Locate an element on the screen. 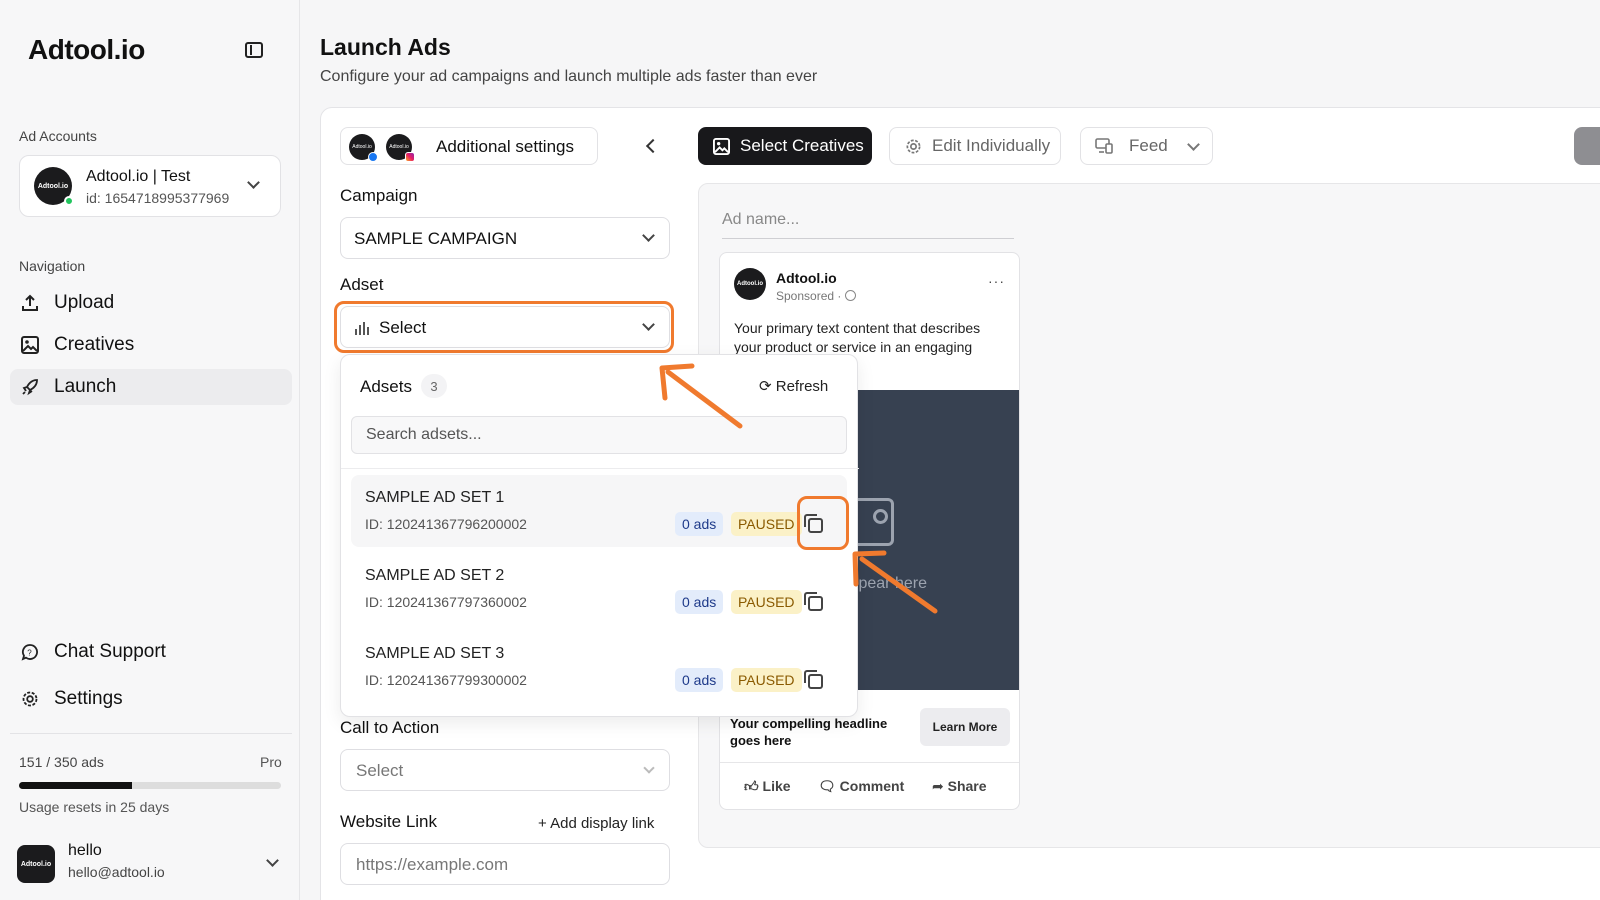 The width and height of the screenshot is (1600, 900). adset-name: SAMPLE AD SET 1 is located at coordinates (435, 497).